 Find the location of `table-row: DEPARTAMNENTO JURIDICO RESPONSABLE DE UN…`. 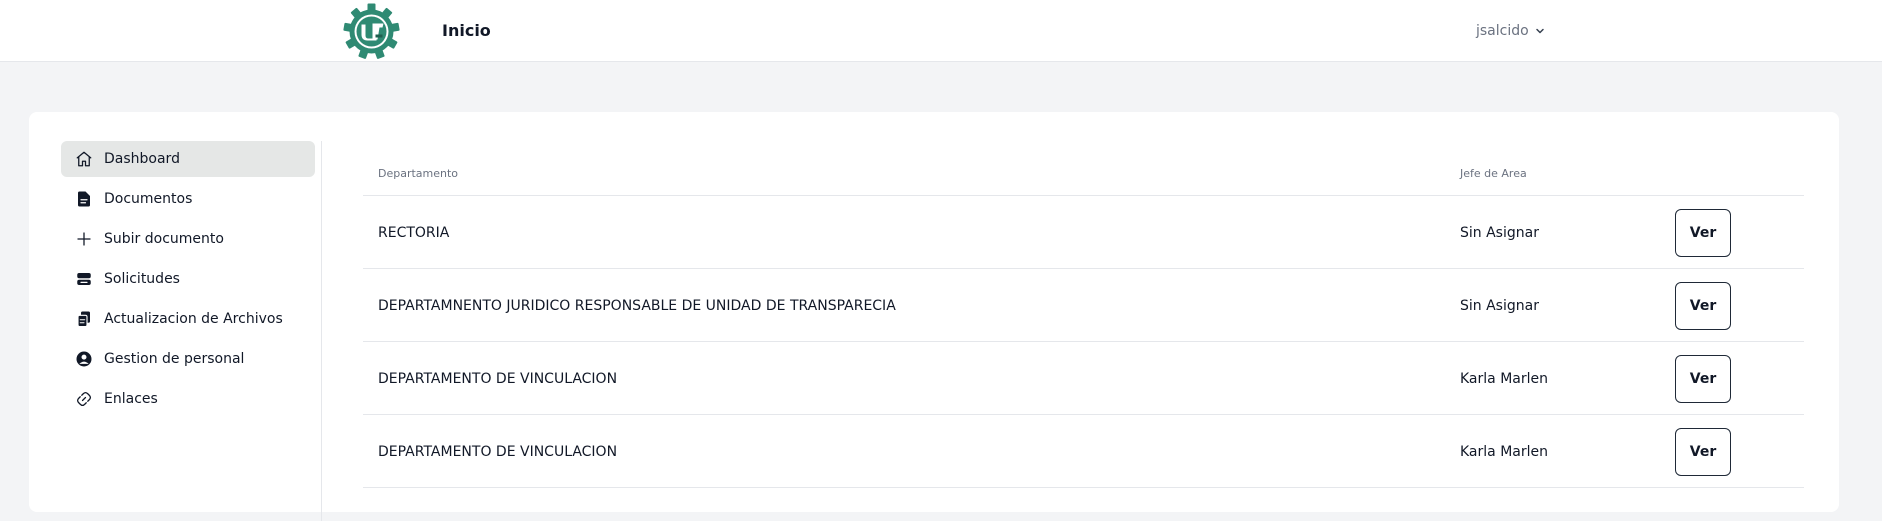

table-row: DEPARTAMNENTO JURIDICO RESPONSABLE DE UN… is located at coordinates (1083, 305).